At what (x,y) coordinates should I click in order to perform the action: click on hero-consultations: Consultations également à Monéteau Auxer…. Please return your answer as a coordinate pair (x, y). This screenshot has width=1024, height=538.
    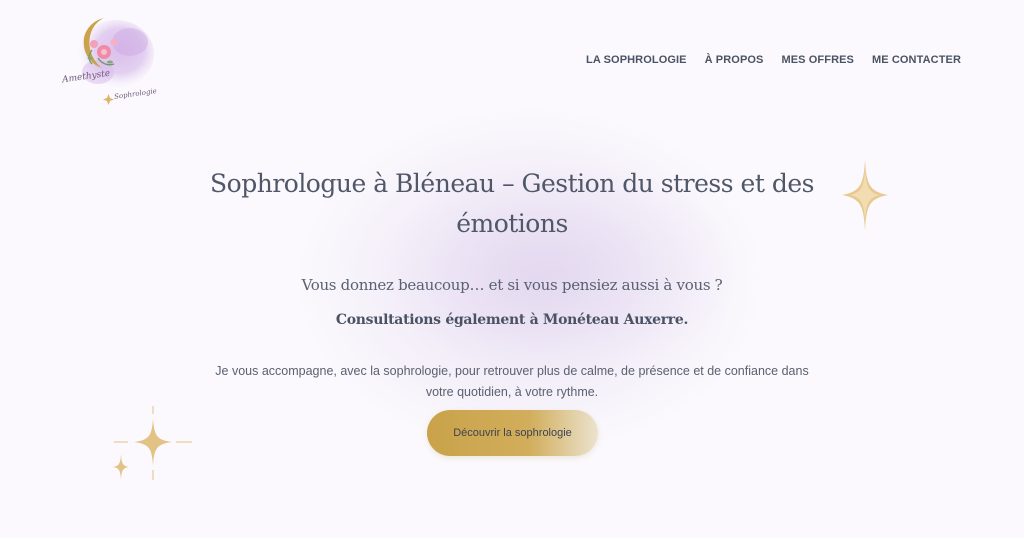
    Looking at the image, I should click on (512, 320).